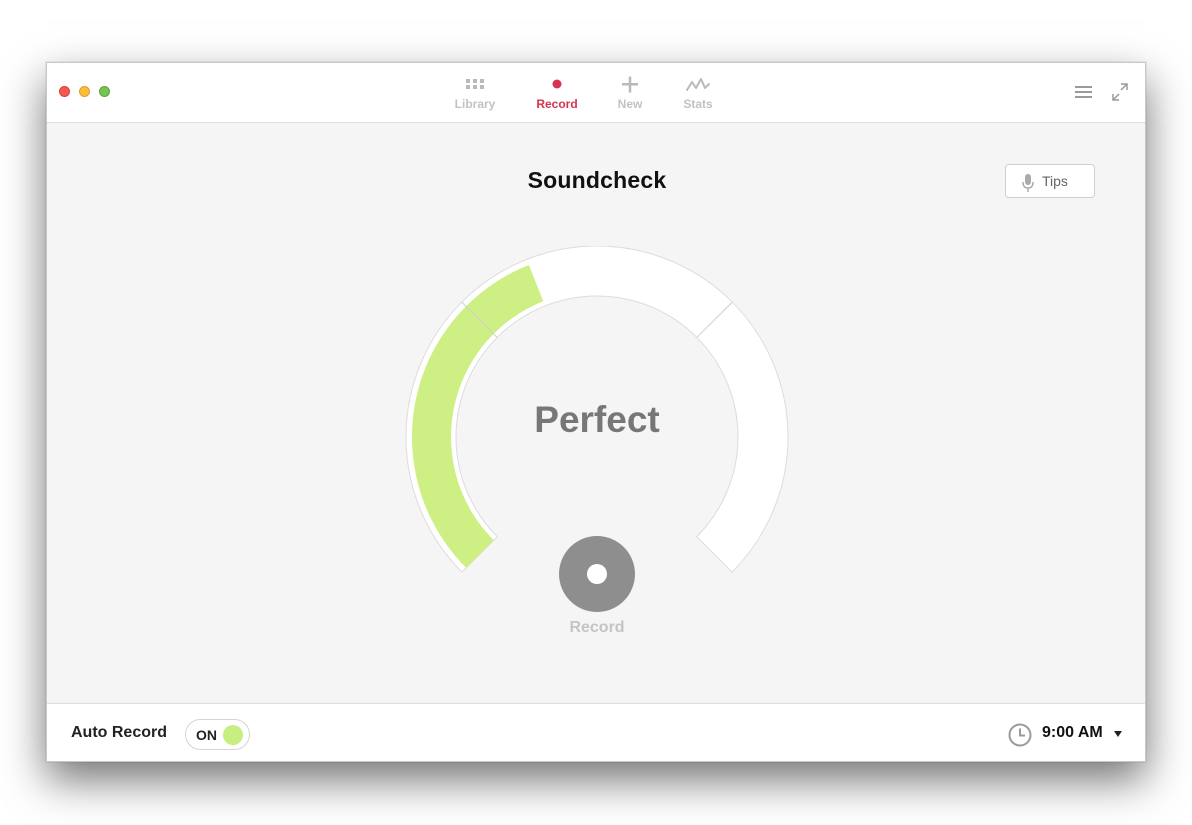 The width and height of the screenshot is (1192, 825). I want to click on footer-bar: Auto Record ON 9:00 AM, so click(596, 732).